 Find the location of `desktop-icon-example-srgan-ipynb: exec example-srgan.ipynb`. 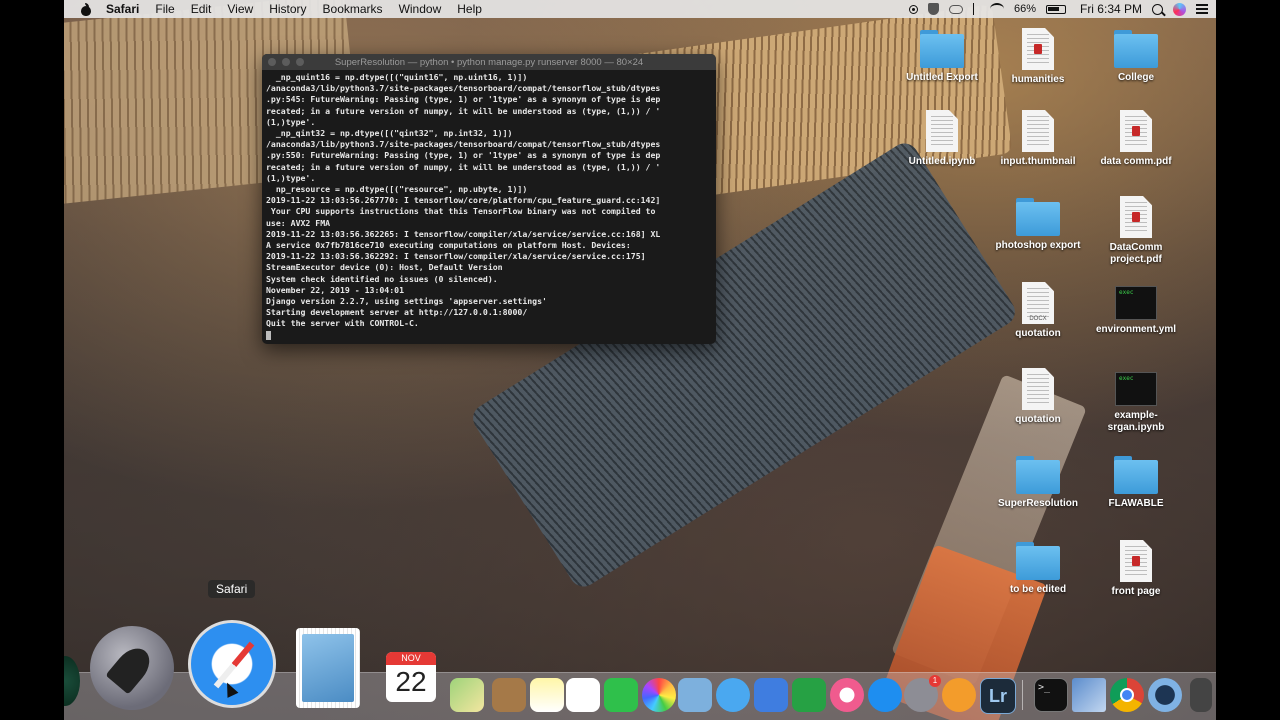

desktop-icon-example-srgan-ipynb: exec example-srgan.ipynb is located at coordinates (1136, 401).